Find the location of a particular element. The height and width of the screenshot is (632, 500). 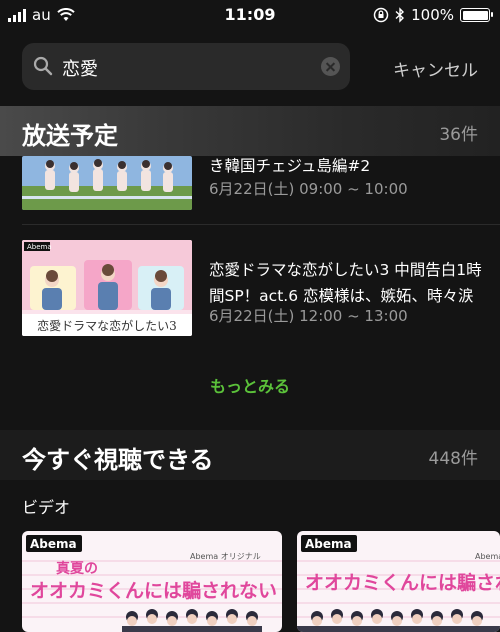

watch-section-header: 今すぐ視聴できる 448件 is located at coordinates (250, 455).